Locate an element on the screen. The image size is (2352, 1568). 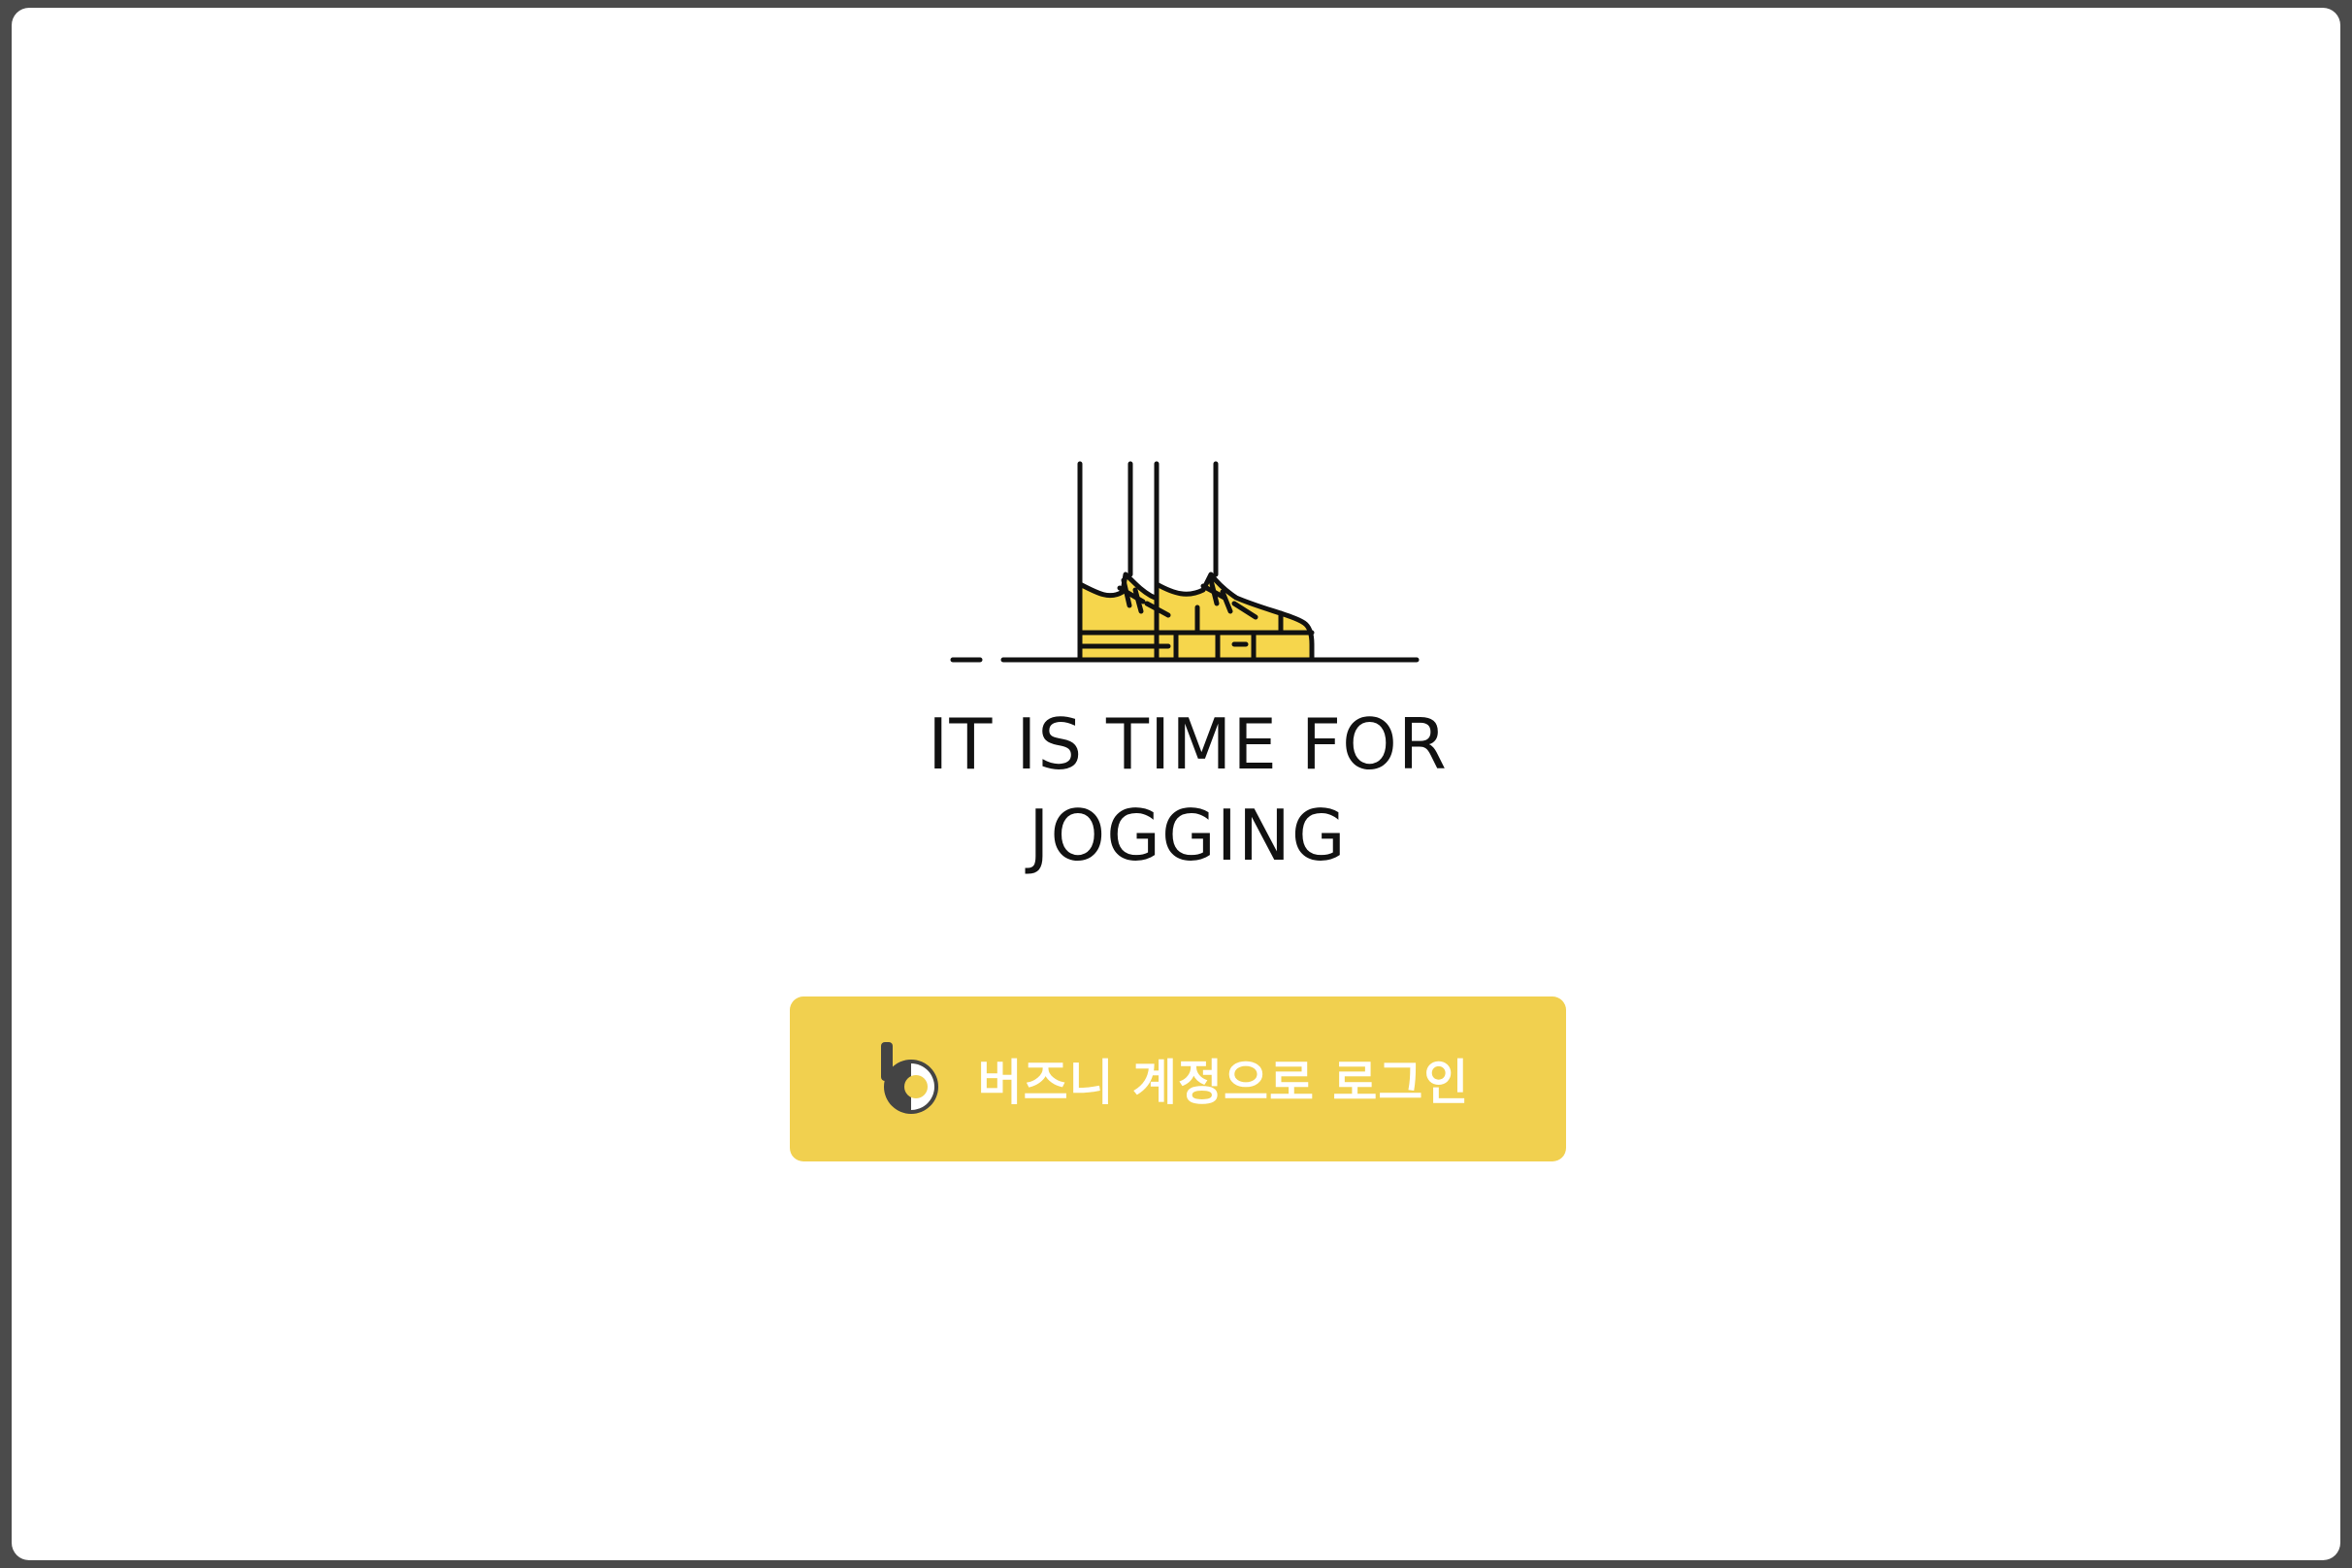
jogging-shoes-icon is located at coordinates (1185, 562).